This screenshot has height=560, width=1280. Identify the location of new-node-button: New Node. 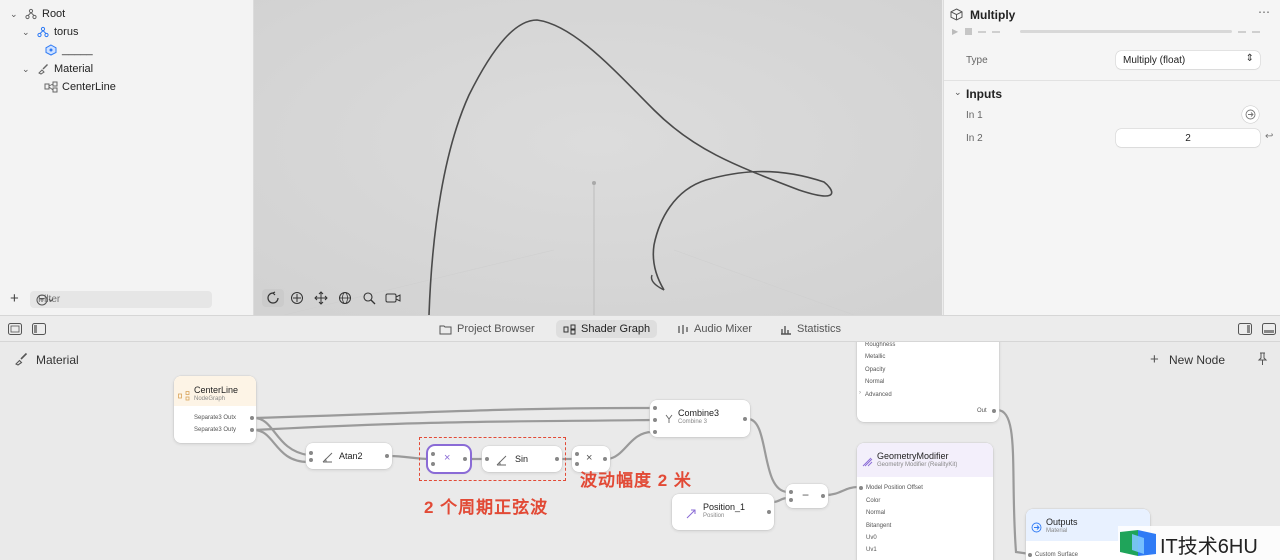
(1197, 360).